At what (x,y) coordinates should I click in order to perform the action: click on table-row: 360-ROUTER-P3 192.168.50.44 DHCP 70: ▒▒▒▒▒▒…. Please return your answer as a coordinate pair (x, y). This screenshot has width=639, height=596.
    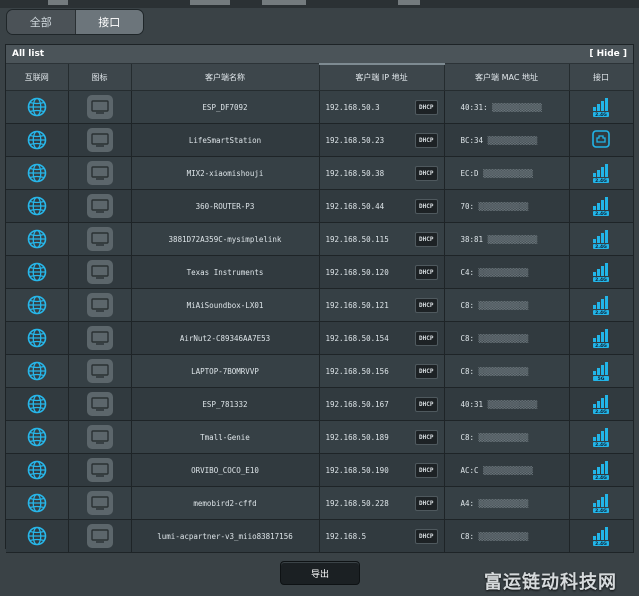
    Looking at the image, I should click on (320, 206).